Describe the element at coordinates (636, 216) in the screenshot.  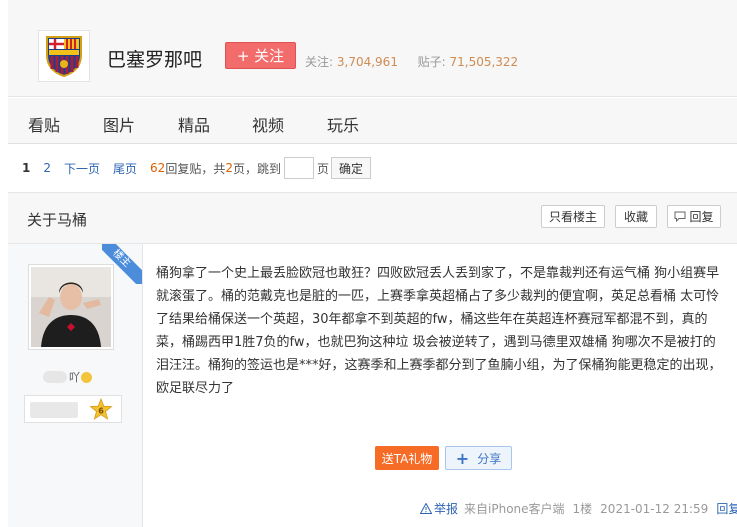
I see `favorite-button: 收藏` at that location.